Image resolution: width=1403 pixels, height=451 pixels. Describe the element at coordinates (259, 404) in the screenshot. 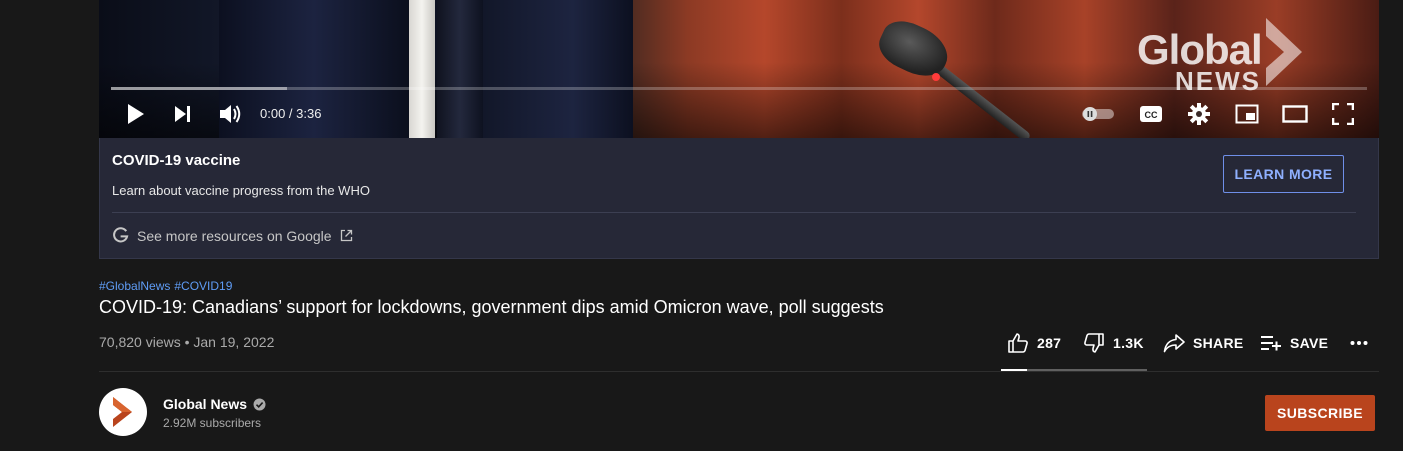

I see `verified-badge-icon` at that location.